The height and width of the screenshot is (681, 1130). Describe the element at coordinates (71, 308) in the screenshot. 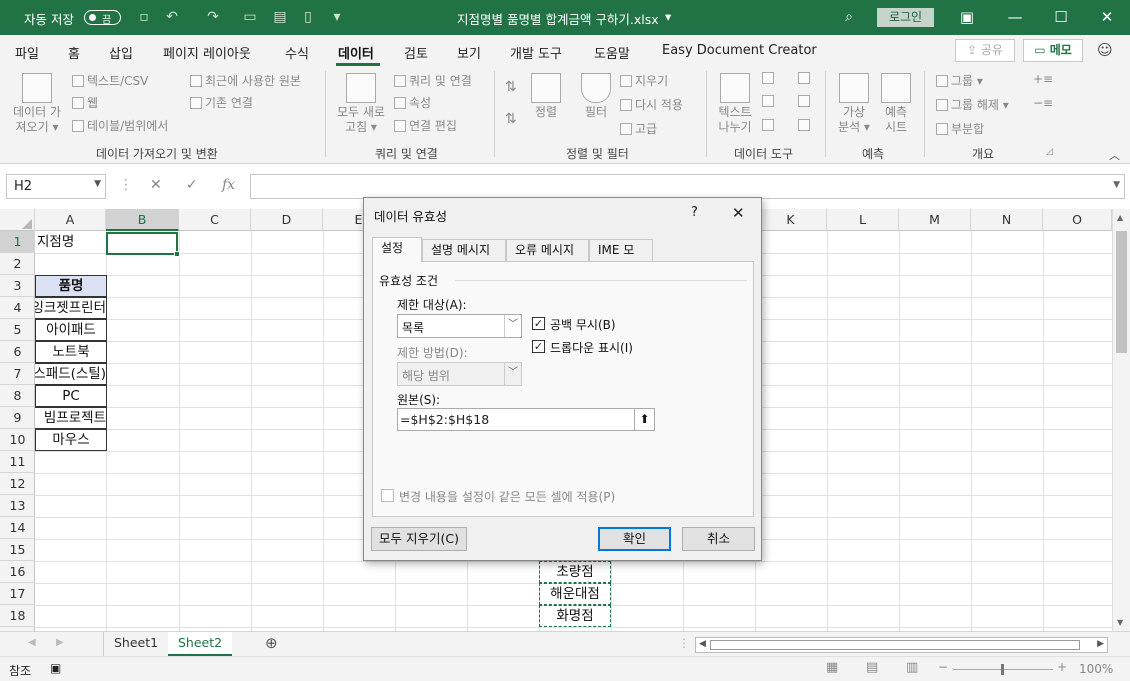

I see `cell-a4: 잉크젯프린터` at that location.